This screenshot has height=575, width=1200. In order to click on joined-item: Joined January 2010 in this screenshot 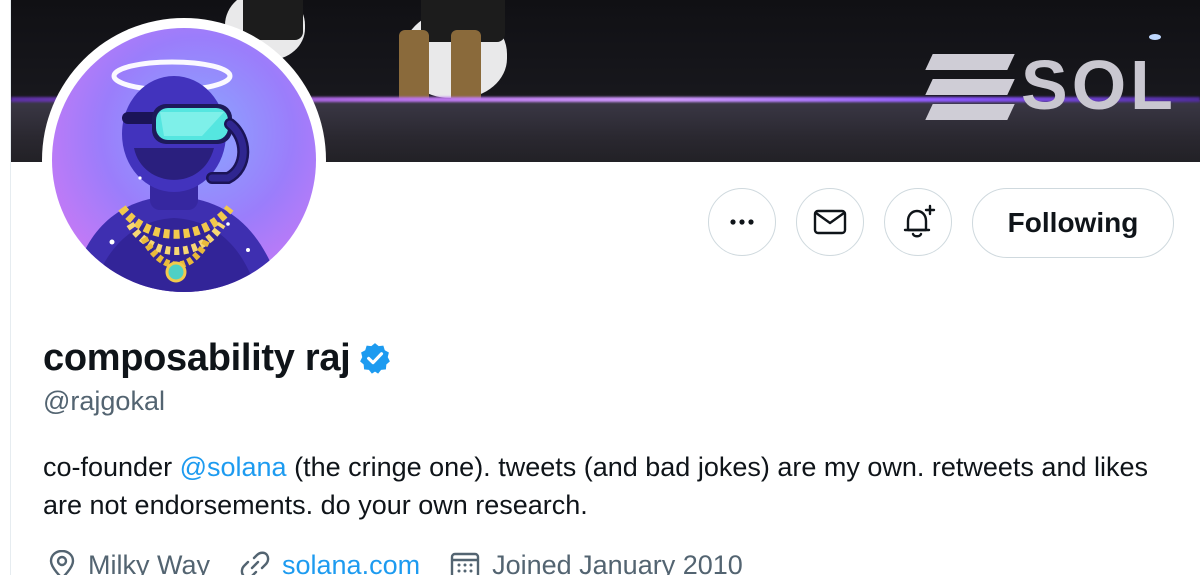, I will do `click(596, 562)`.